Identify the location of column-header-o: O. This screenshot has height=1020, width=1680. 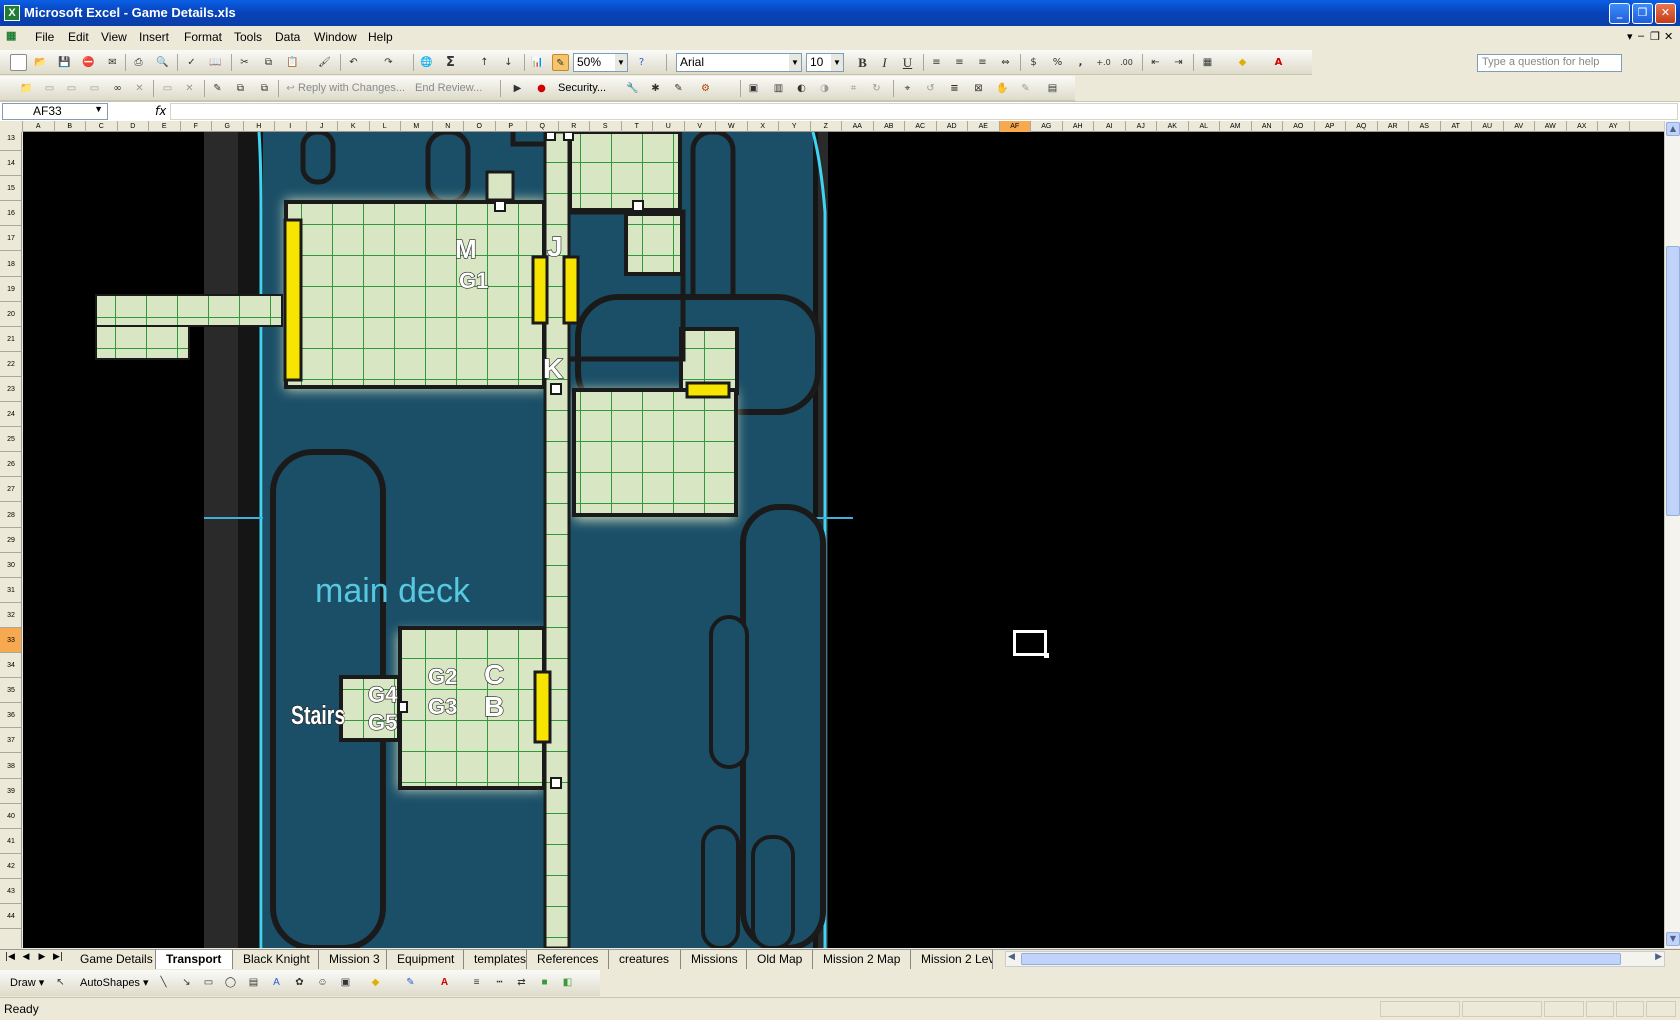
(480, 126).